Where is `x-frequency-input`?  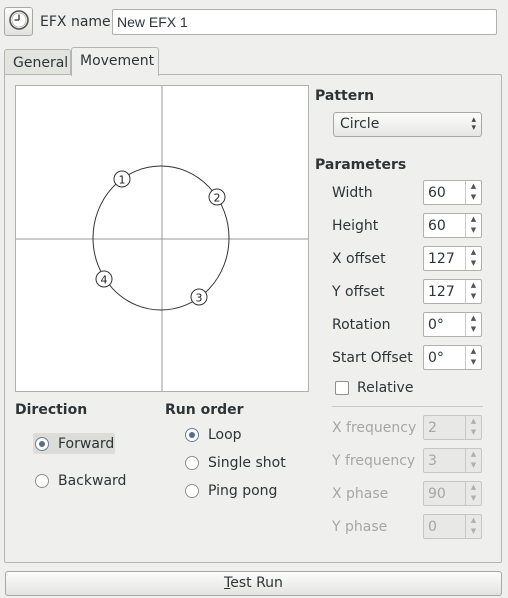 x-frequency-input is located at coordinates (445, 427).